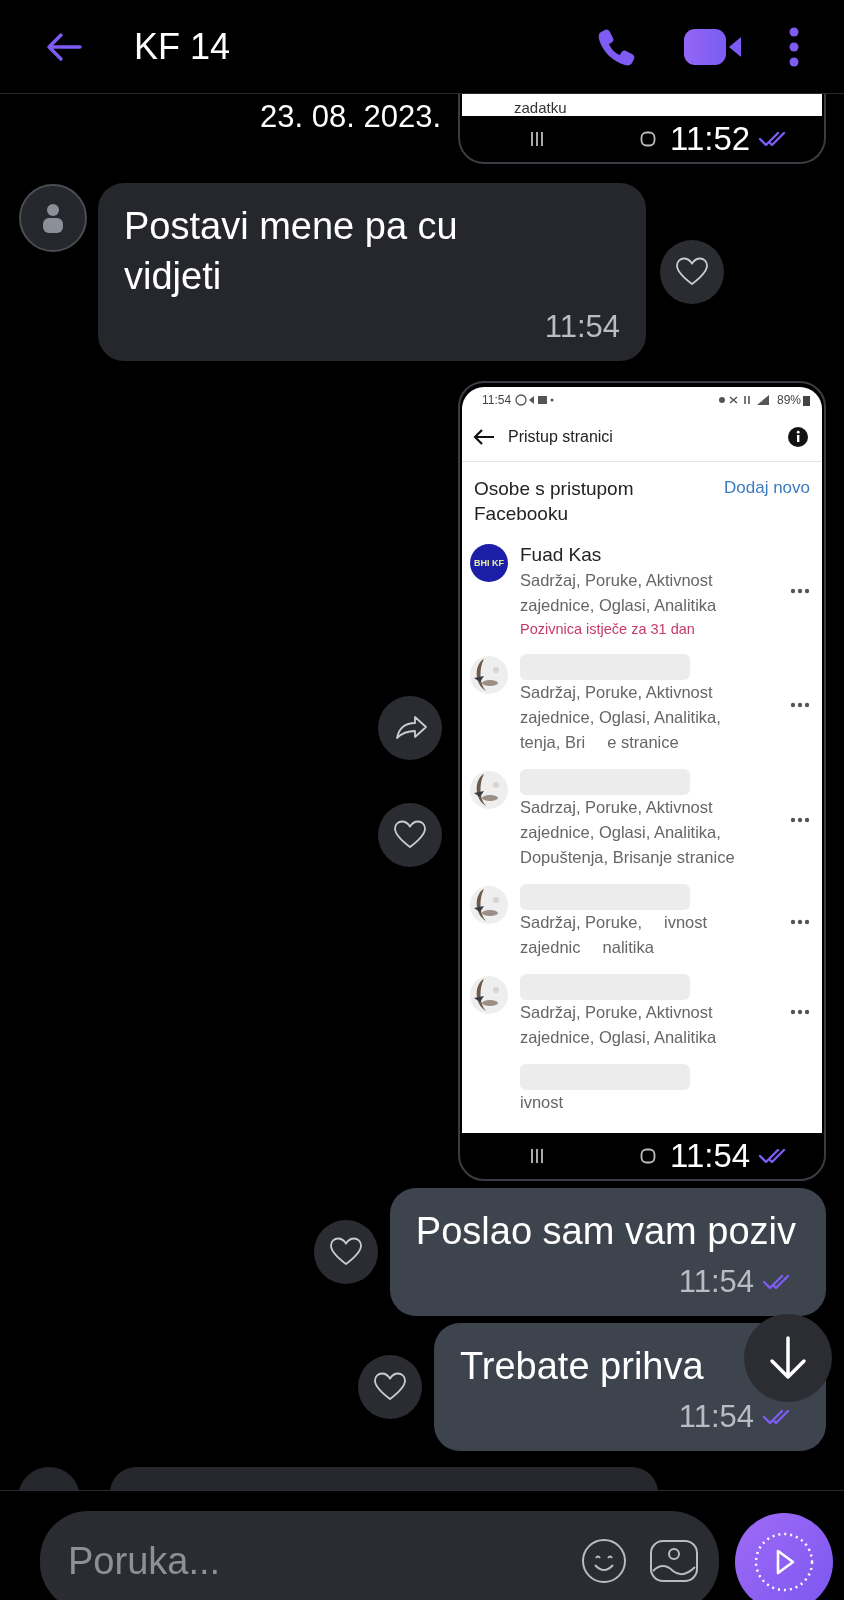 Image resolution: width=844 pixels, height=1600 pixels. What do you see at coordinates (714, 46) in the screenshot?
I see `video-camera-icon` at bounding box center [714, 46].